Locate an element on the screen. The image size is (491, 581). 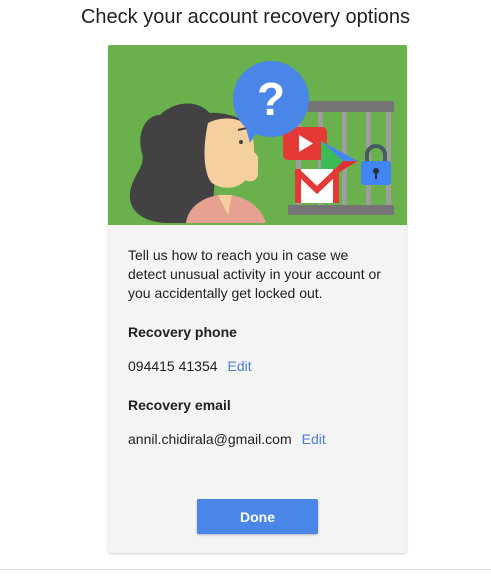
recovery-phone-row: 094415 41354 Edit is located at coordinates (190, 366).